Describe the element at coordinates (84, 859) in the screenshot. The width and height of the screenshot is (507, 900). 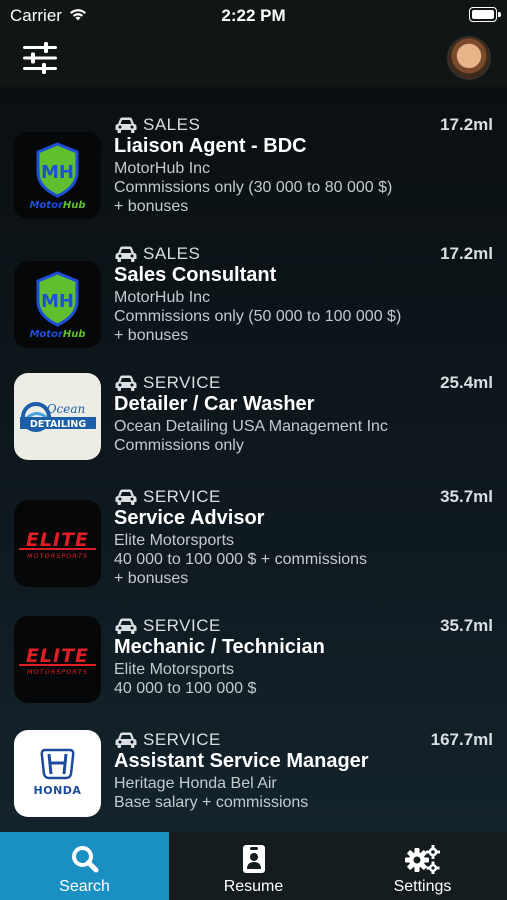
I see `search-icon` at that location.